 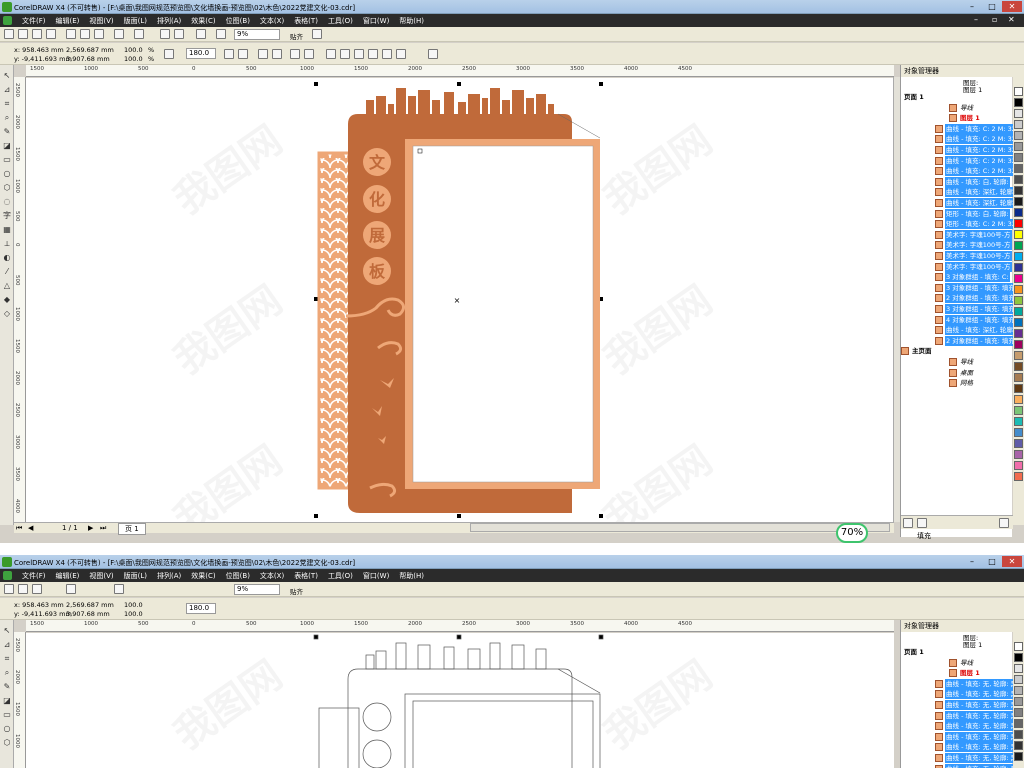 I want to click on doc-minimize-button: –, so click(x=976, y=19).